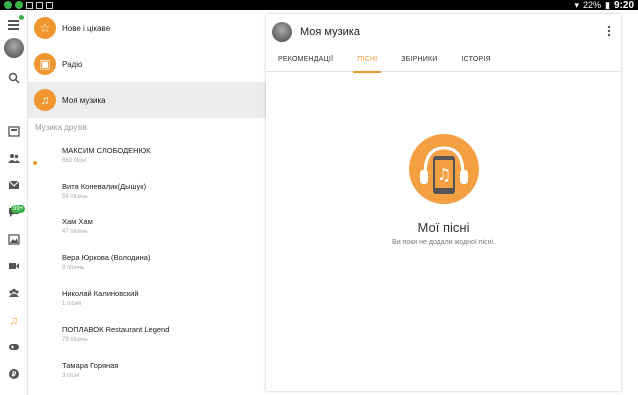 Image resolution: width=638 pixels, height=395 pixels. Describe the element at coordinates (305, 60) in the screenshot. I see `tab-recommendations: РЕКОМЕНДАЦІЇ` at that location.